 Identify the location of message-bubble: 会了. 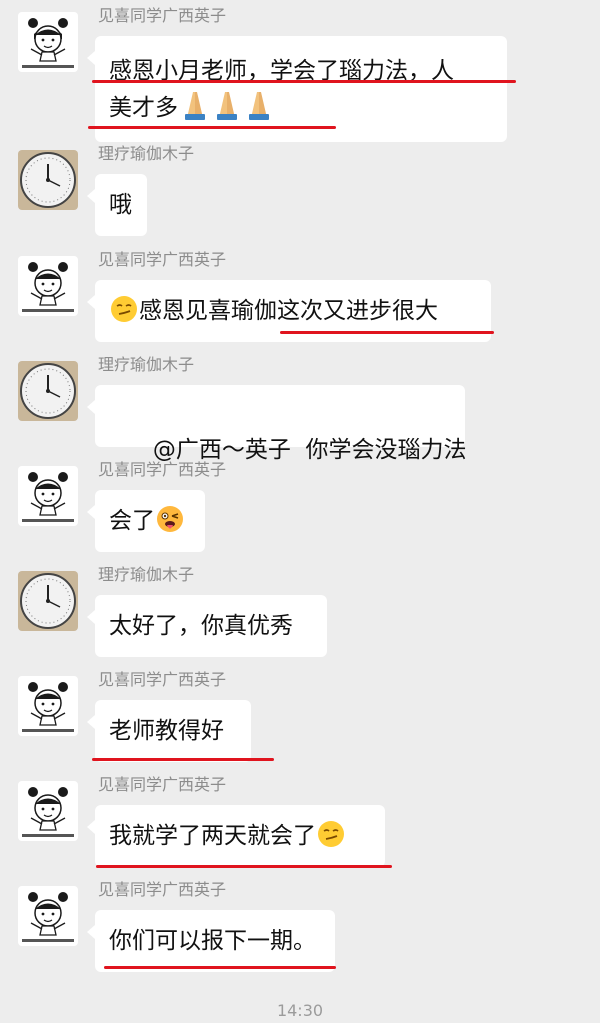
(146, 521).